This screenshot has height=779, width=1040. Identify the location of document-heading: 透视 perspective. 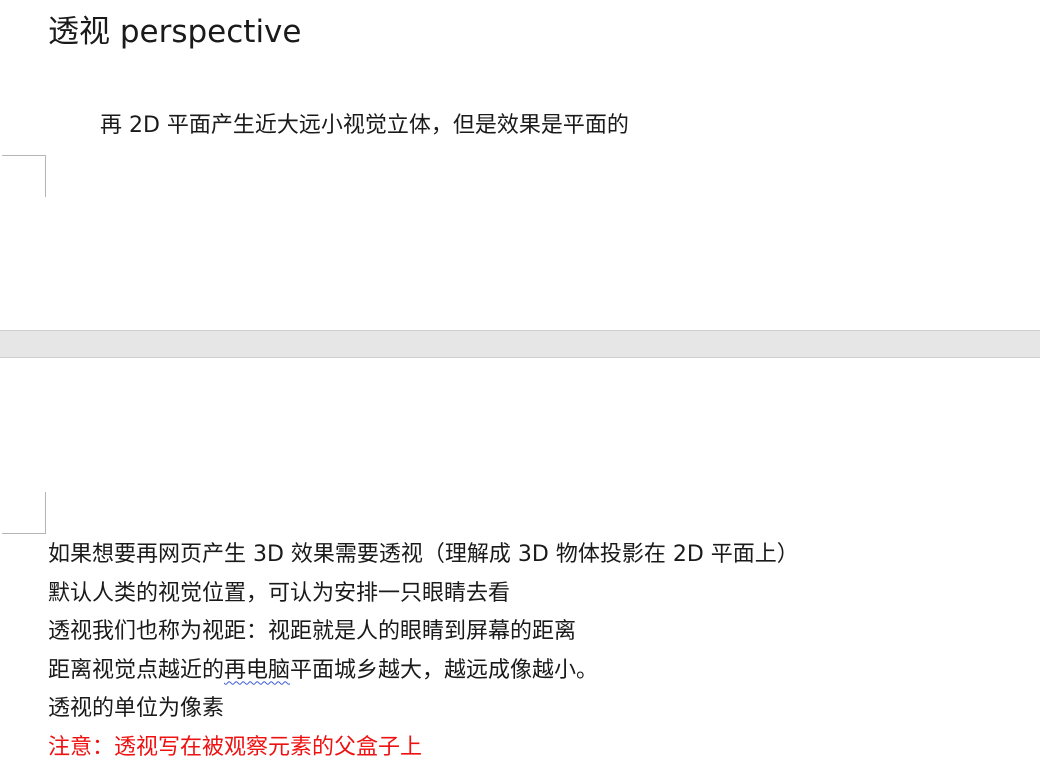
(174, 32).